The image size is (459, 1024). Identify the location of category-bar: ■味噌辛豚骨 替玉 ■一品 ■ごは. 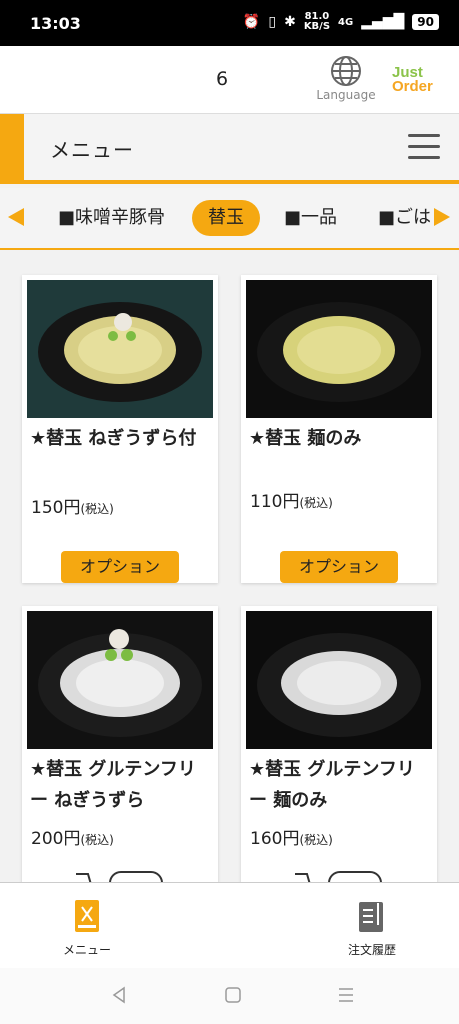
(229, 219).